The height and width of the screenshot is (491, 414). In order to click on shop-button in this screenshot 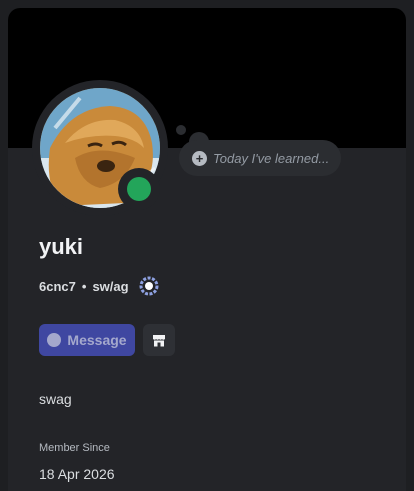, I will do `click(159, 340)`.